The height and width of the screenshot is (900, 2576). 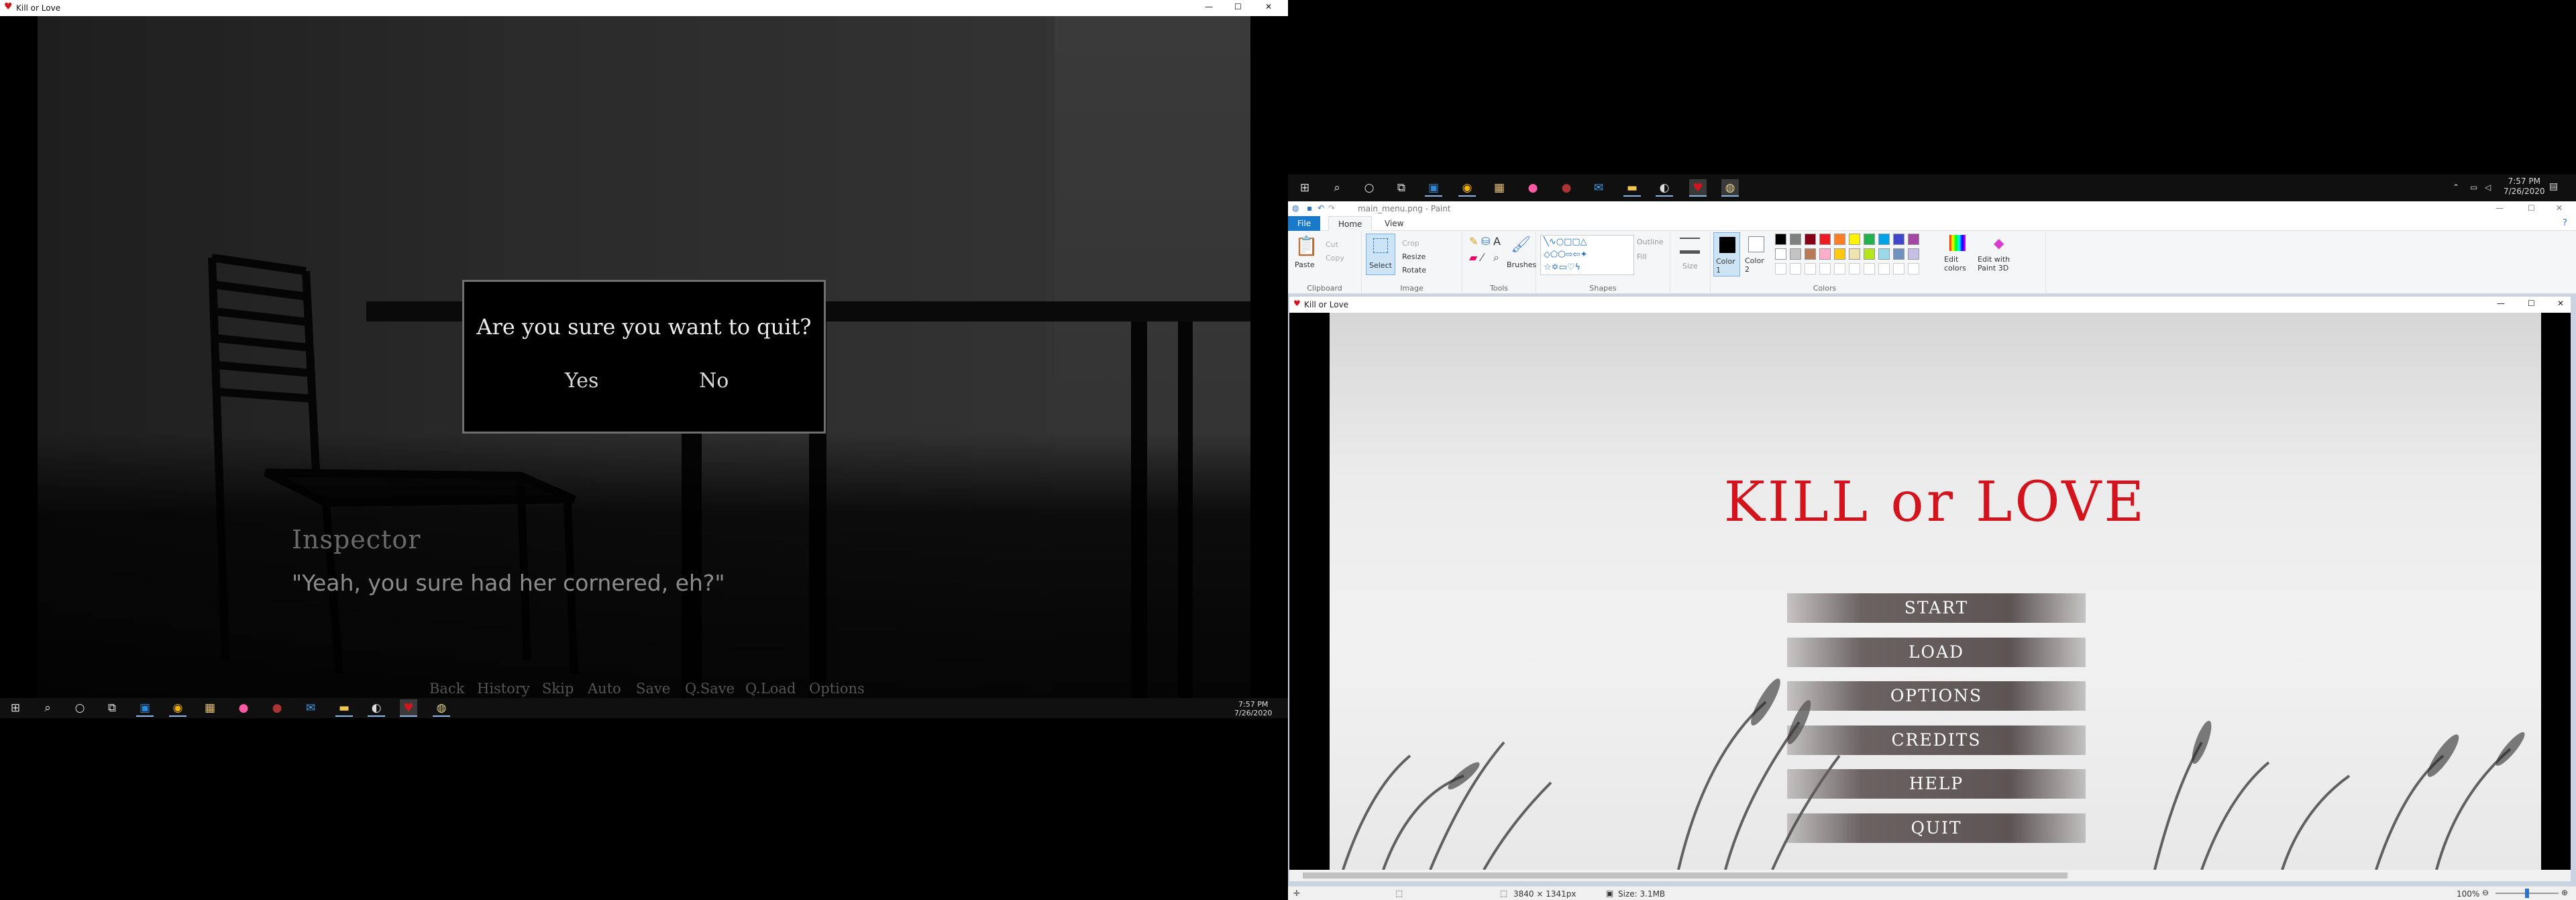 What do you see at coordinates (1485, 241) in the screenshot?
I see `fill-bucket-icon: ⛁` at bounding box center [1485, 241].